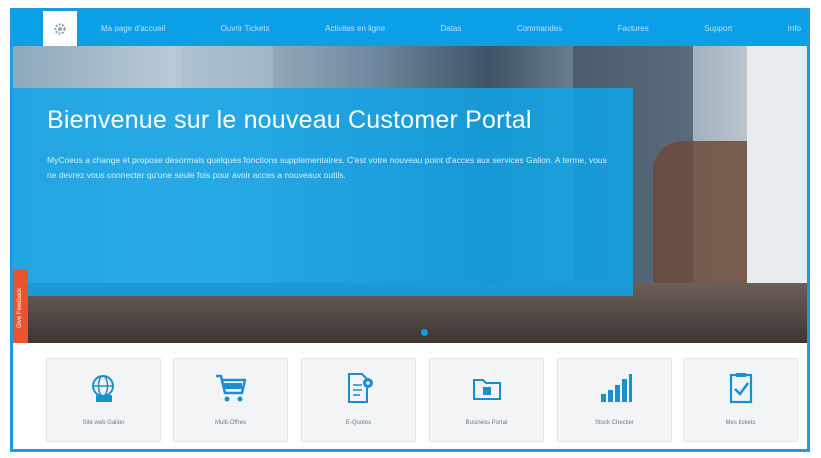 This screenshot has height=458, width=821. What do you see at coordinates (614, 423) in the screenshot?
I see `tile-label: Stock Checker` at bounding box center [614, 423].